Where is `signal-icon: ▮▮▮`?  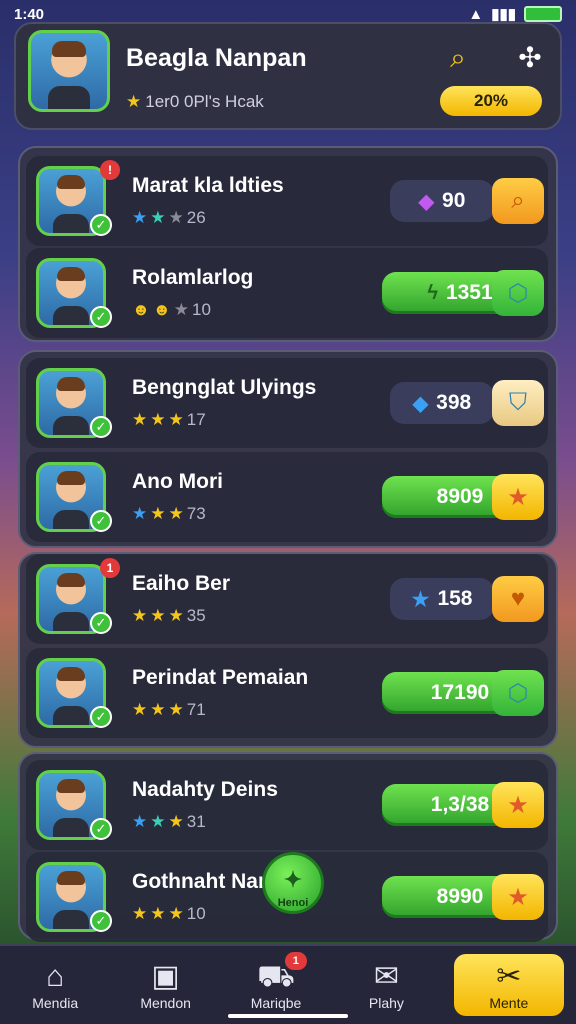 signal-icon: ▮▮▮ is located at coordinates (503, 14).